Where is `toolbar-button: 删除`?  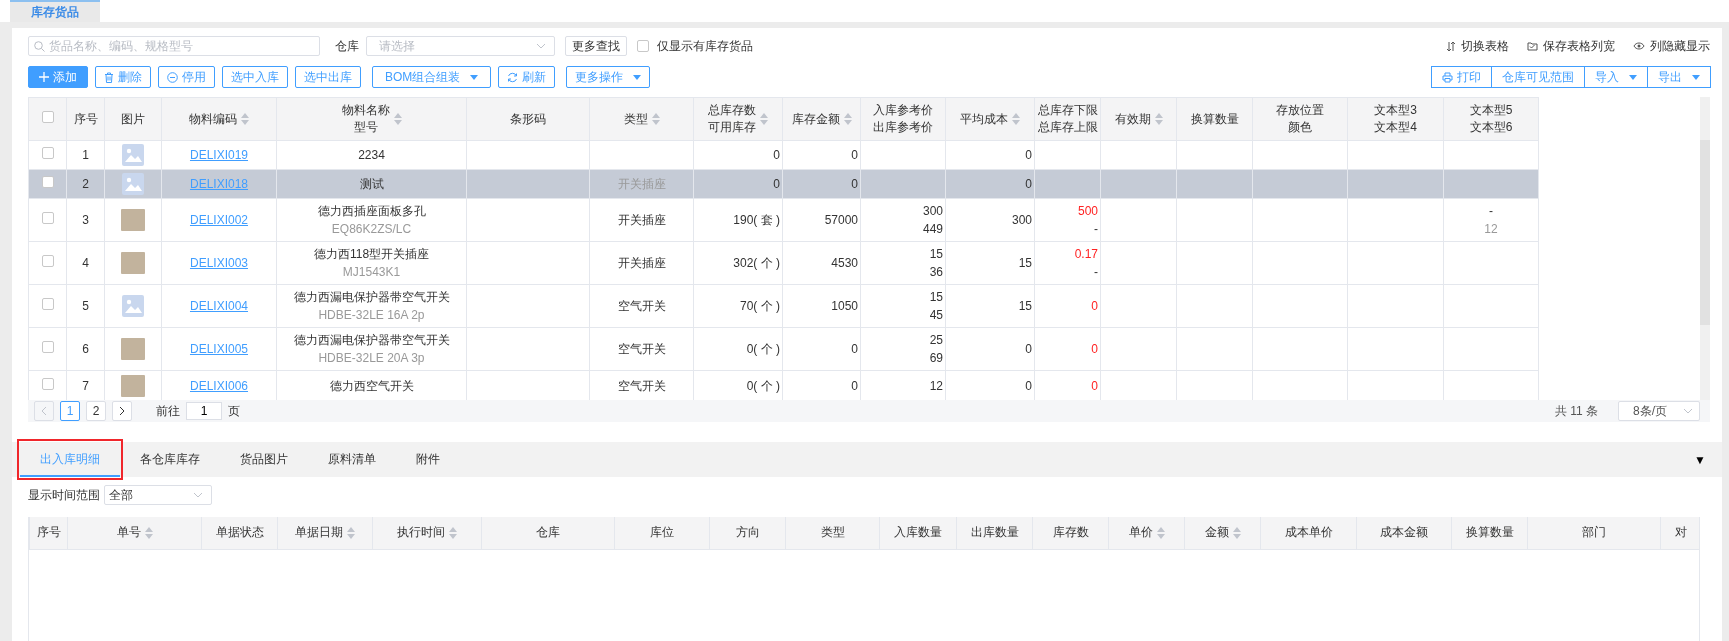
toolbar-button: 删除 is located at coordinates (123, 77).